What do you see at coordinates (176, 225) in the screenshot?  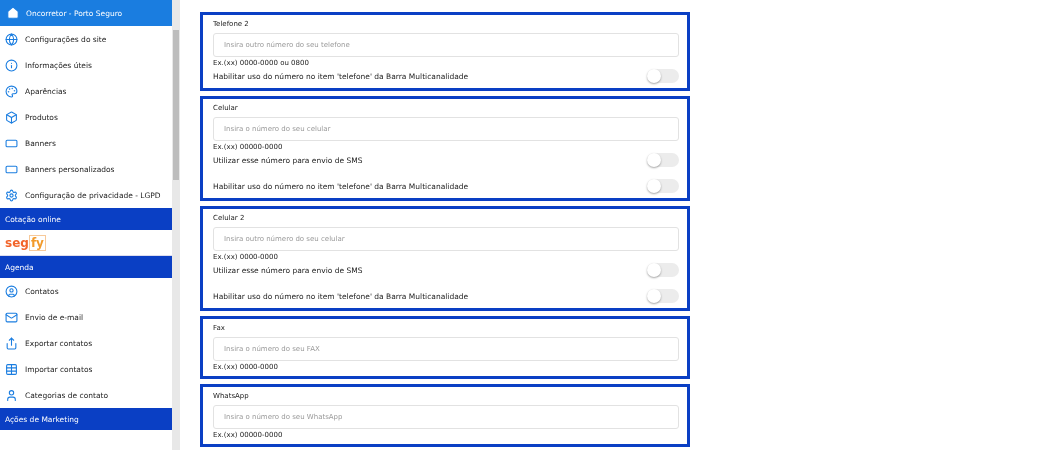 I see `scrollbar` at bounding box center [176, 225].